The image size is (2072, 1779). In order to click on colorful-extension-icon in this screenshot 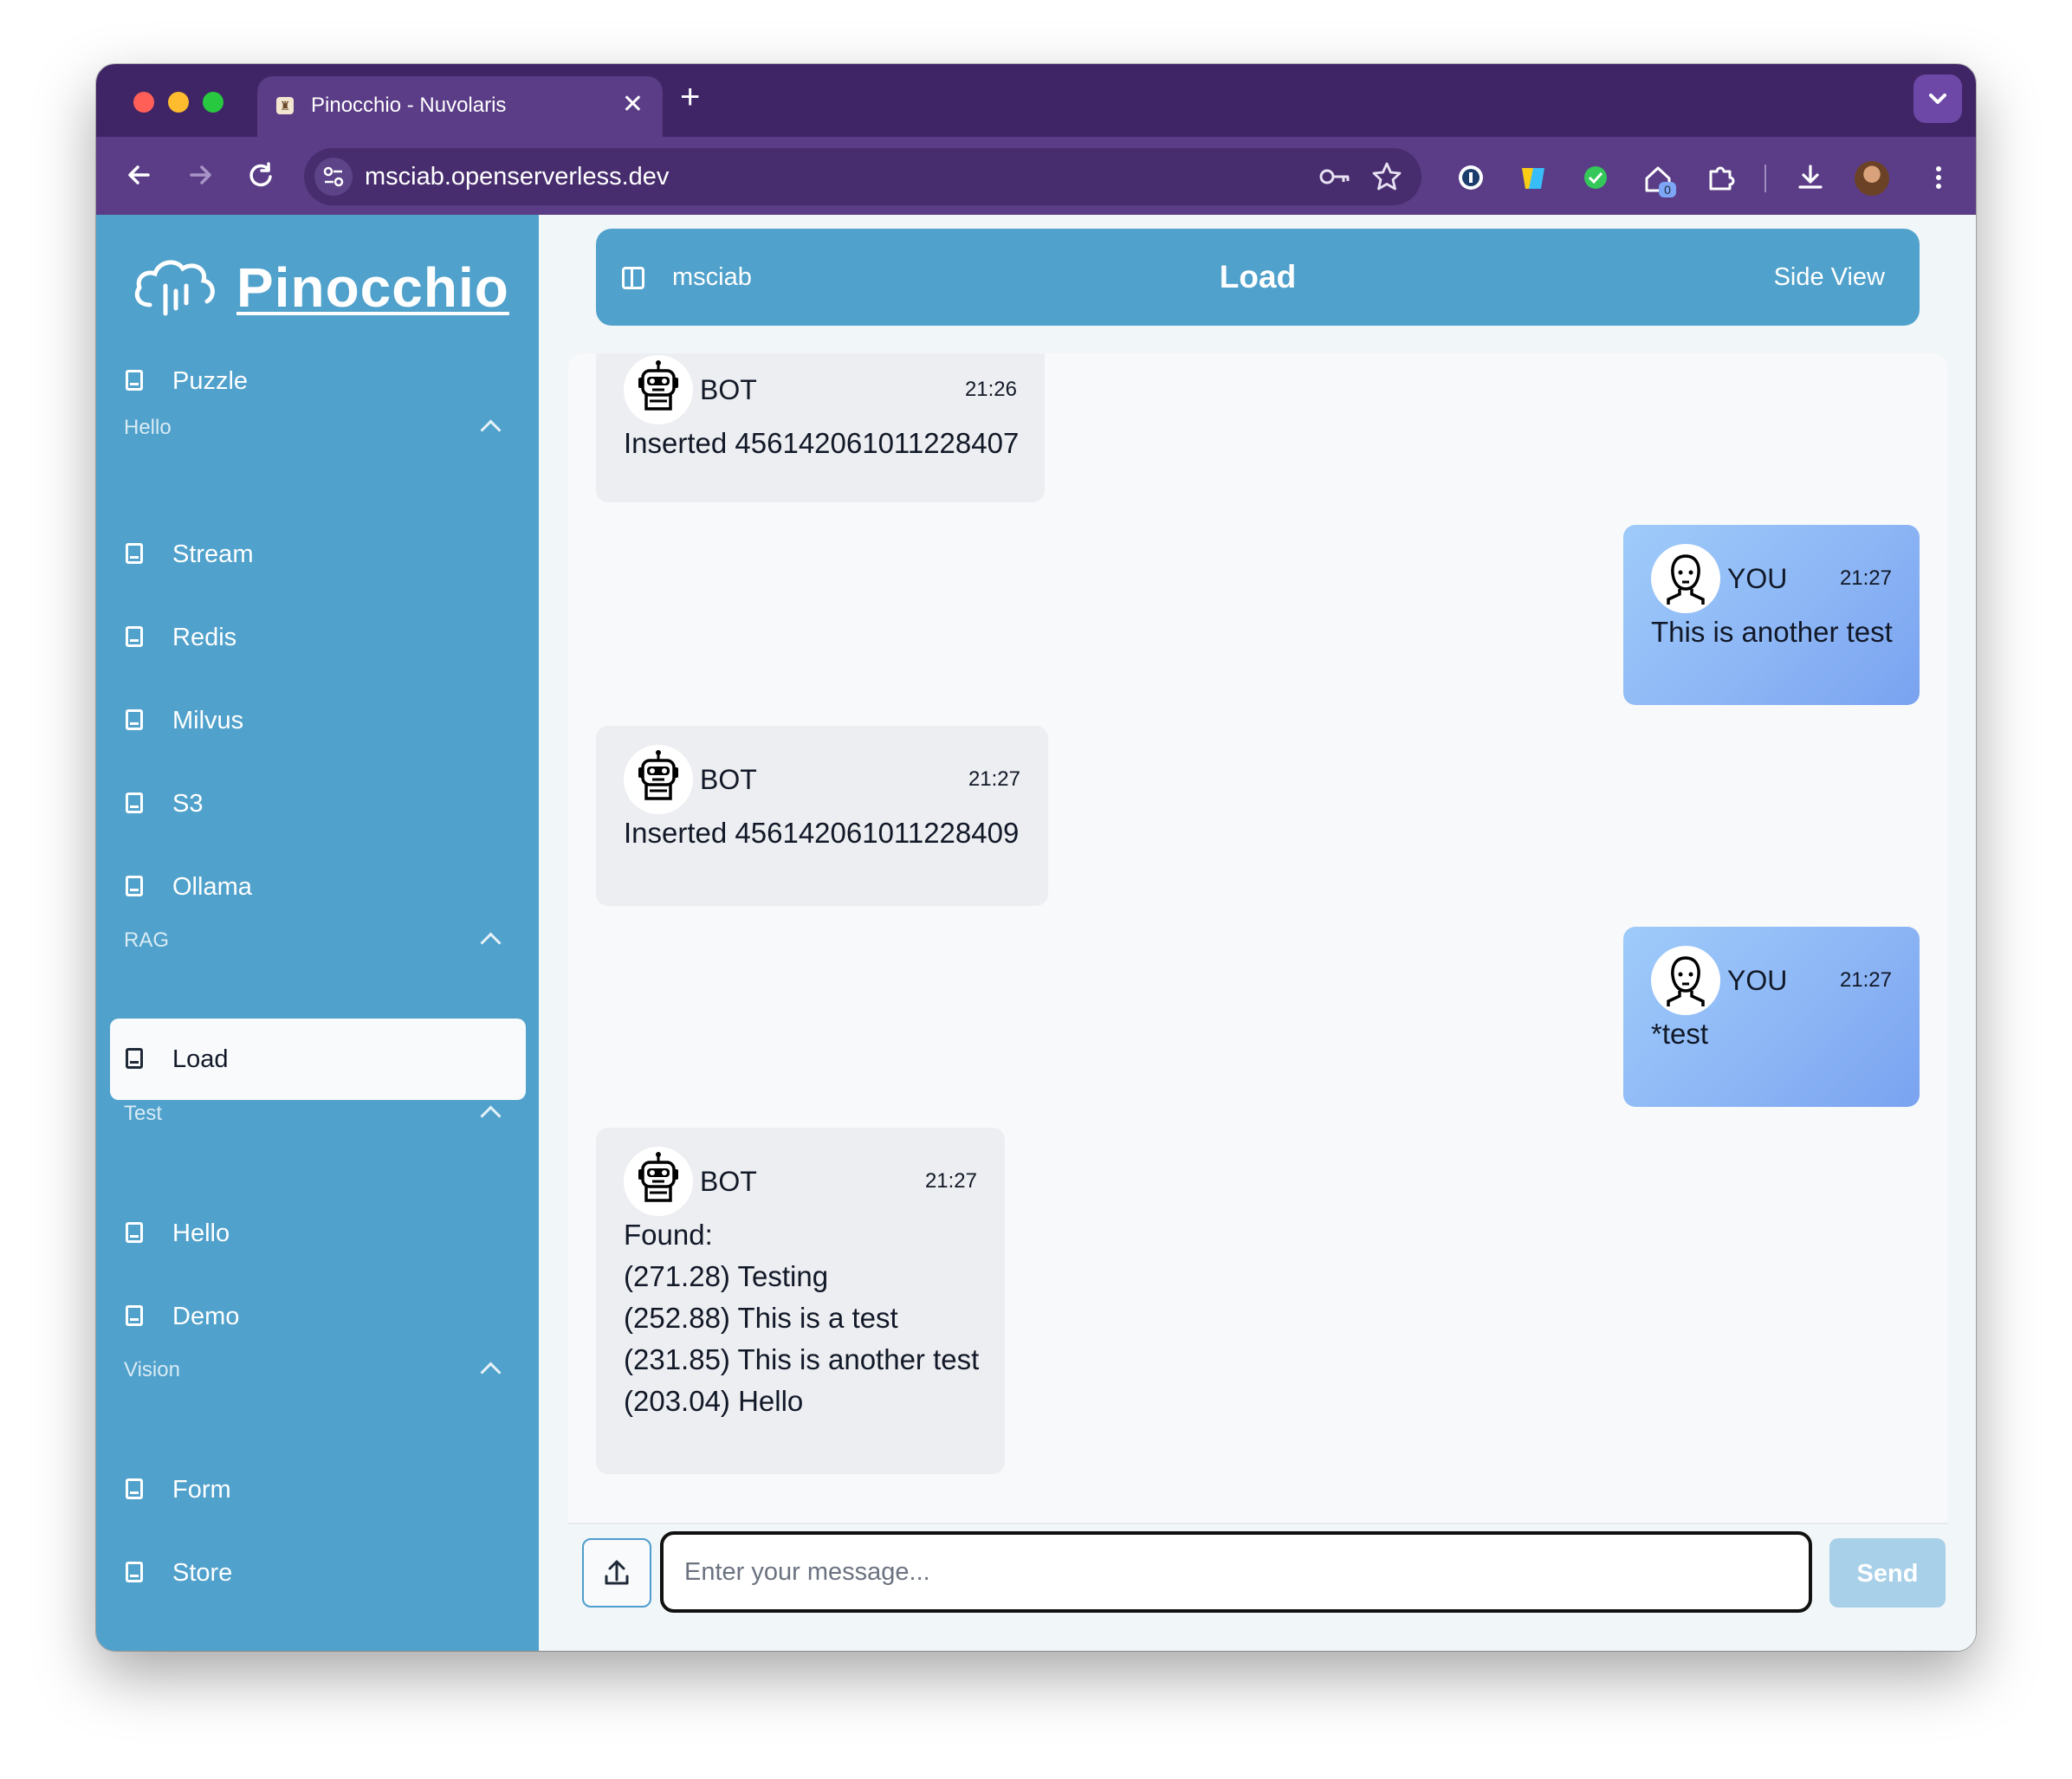, I will do `click(1533, 177)`.